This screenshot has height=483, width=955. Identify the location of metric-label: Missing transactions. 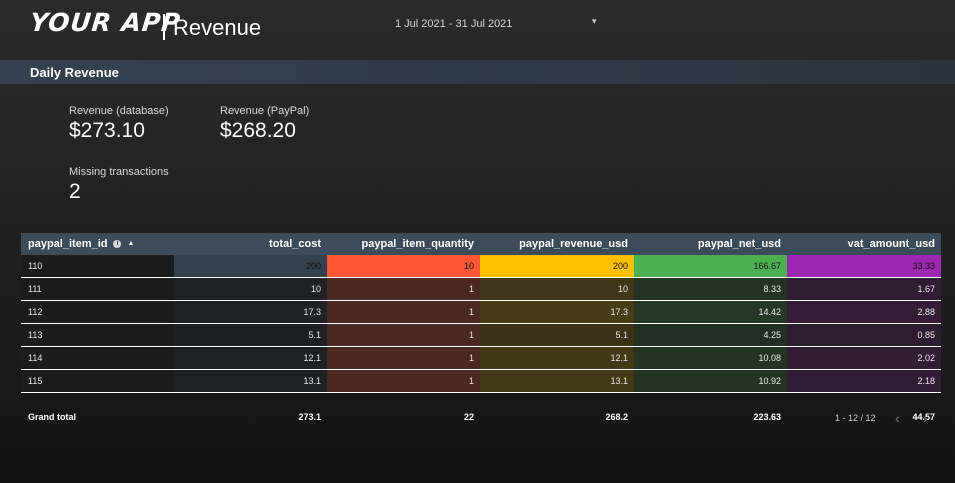
(119, 172).